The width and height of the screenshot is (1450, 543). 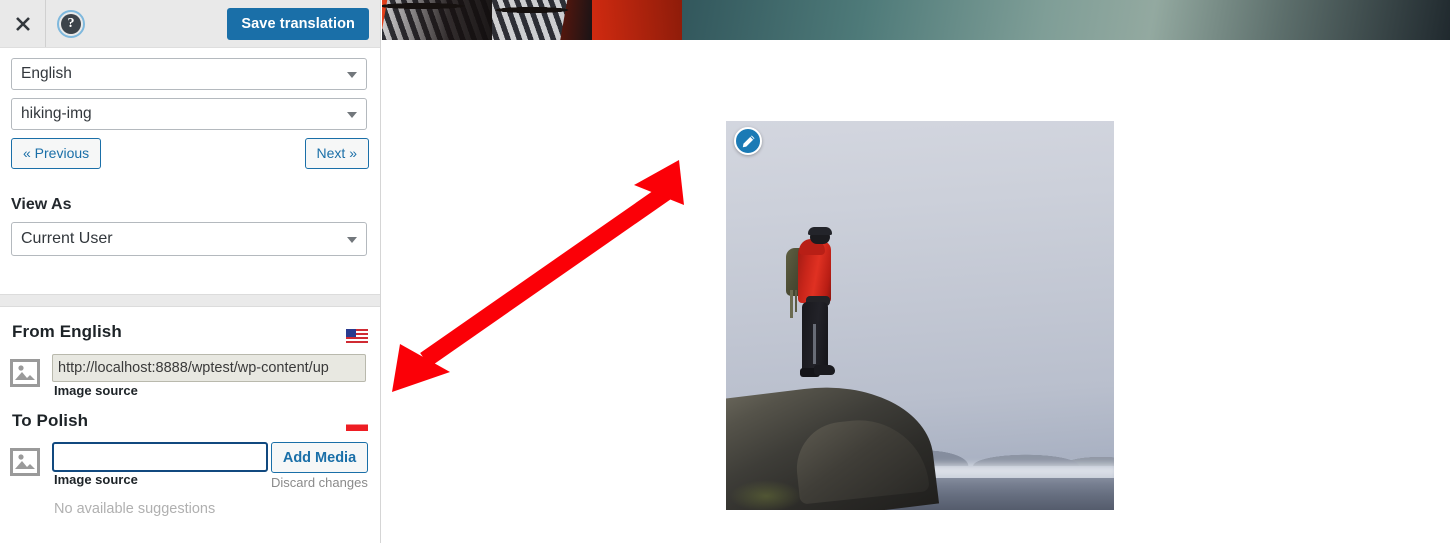 I want to click on view-as-select: Current User, so click(x=189, y=239).